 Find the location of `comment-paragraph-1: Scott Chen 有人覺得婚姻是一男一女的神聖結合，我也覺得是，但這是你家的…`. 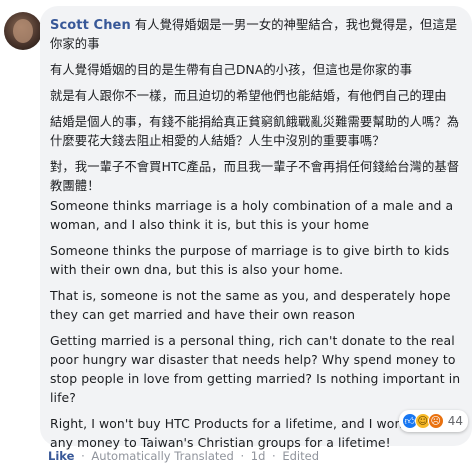

comment-paragraph-1: Scott Chen 有人覺得婚姻是一男一女的神聖結合，我也覺得是，但這是你家的… is located at coordinates (256, 35).